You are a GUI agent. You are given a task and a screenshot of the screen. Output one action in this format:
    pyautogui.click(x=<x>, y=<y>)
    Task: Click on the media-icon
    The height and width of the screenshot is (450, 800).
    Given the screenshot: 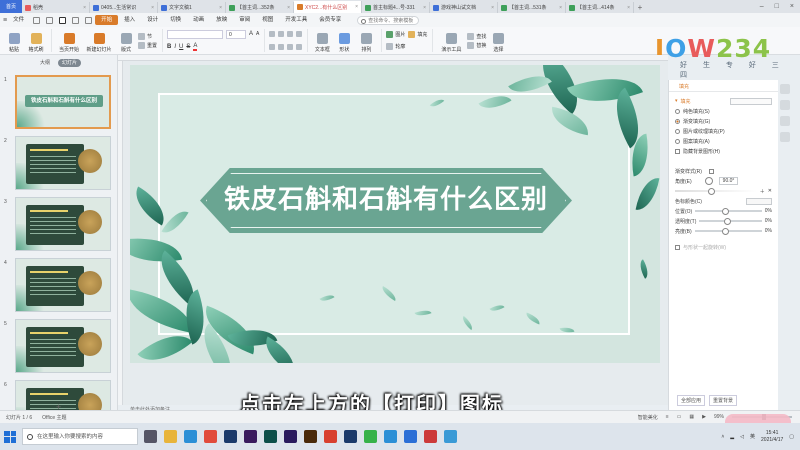 What is the action you would take?
    pyautogui.click(x=430, y=436)
    